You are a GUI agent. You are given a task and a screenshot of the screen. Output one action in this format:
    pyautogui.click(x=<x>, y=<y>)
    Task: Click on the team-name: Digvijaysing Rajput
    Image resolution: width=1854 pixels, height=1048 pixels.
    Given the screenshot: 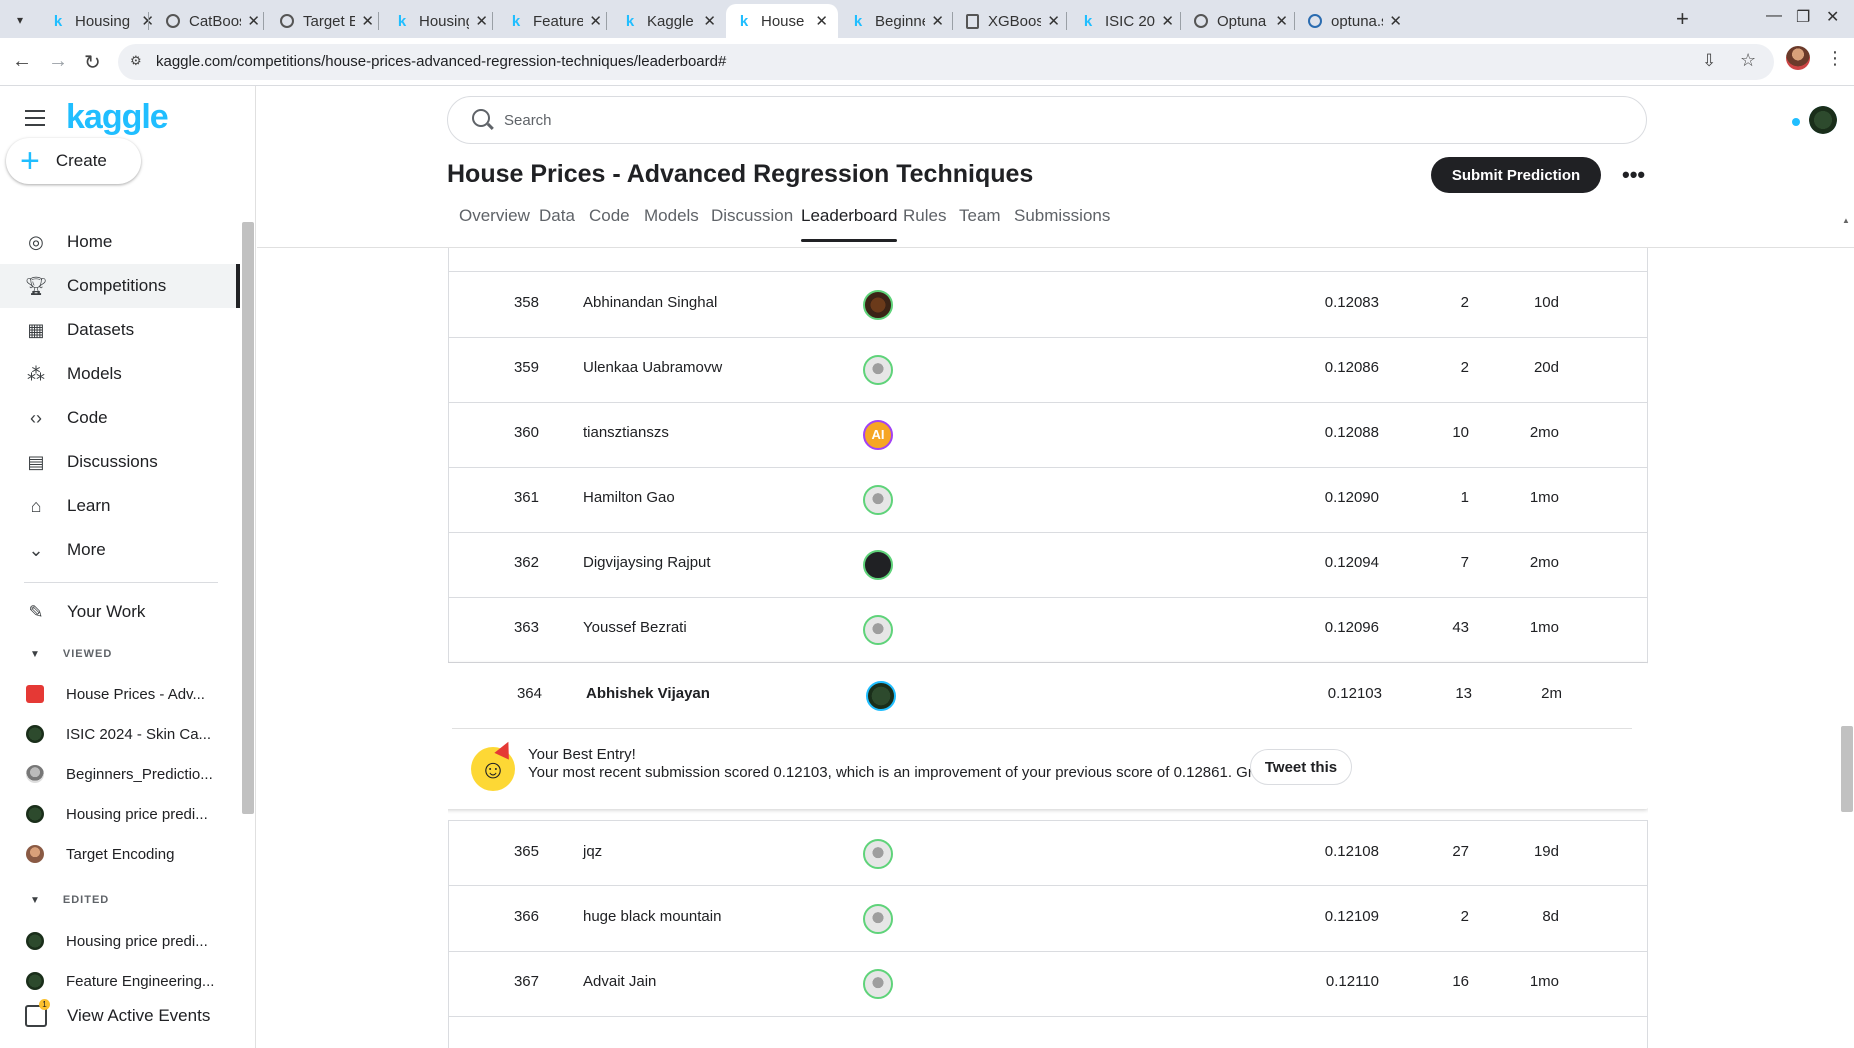 What is the action you would take?
    pyautogui.click(x=647, y=562)
    